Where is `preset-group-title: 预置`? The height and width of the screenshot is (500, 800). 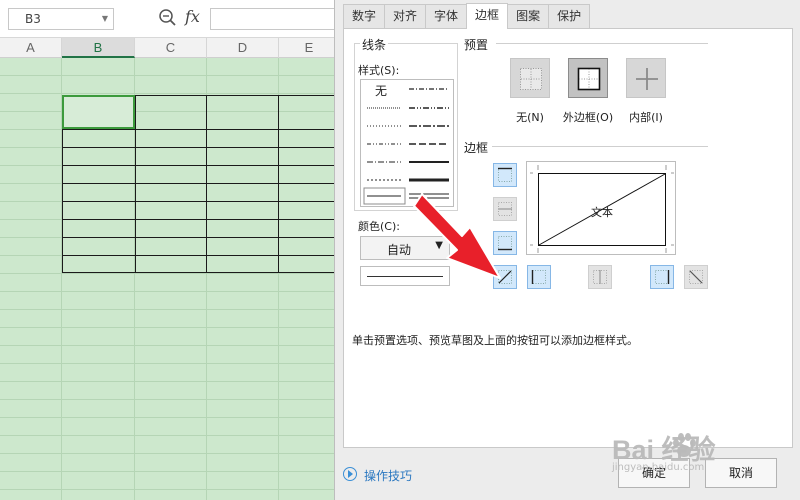
preset-group-title: 预置 is located at coordinates (476, 45).